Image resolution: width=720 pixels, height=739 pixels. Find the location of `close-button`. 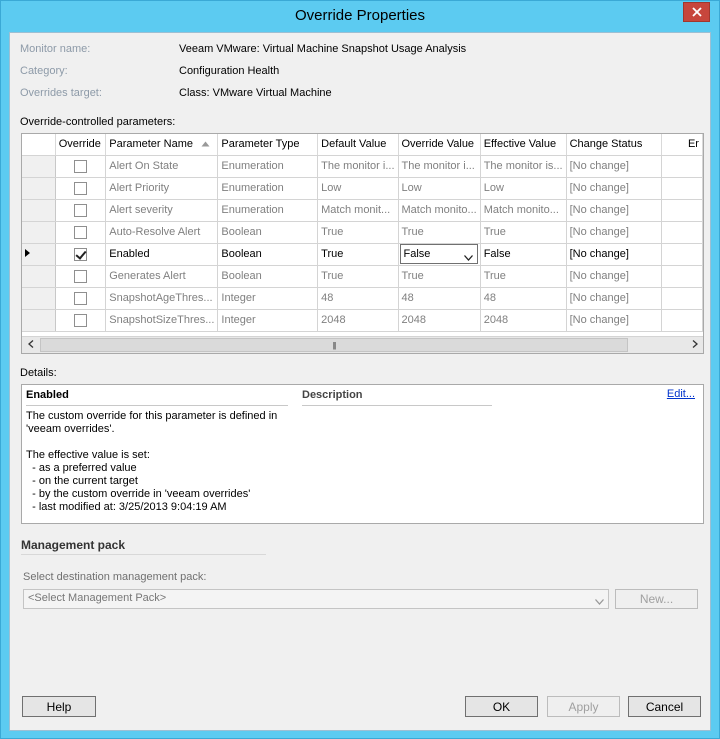

close-button is located at coordinates (696, 12).